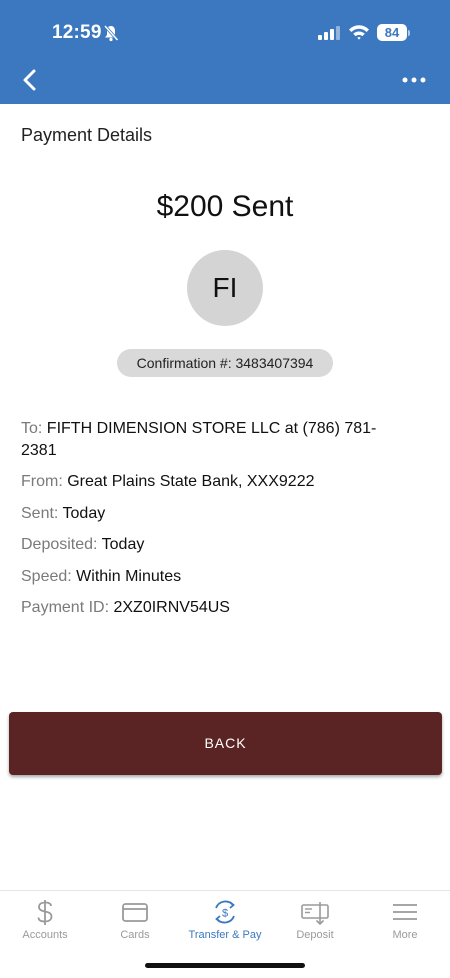  I want to click on tab-accounts: Accounts, so click(45, 921).